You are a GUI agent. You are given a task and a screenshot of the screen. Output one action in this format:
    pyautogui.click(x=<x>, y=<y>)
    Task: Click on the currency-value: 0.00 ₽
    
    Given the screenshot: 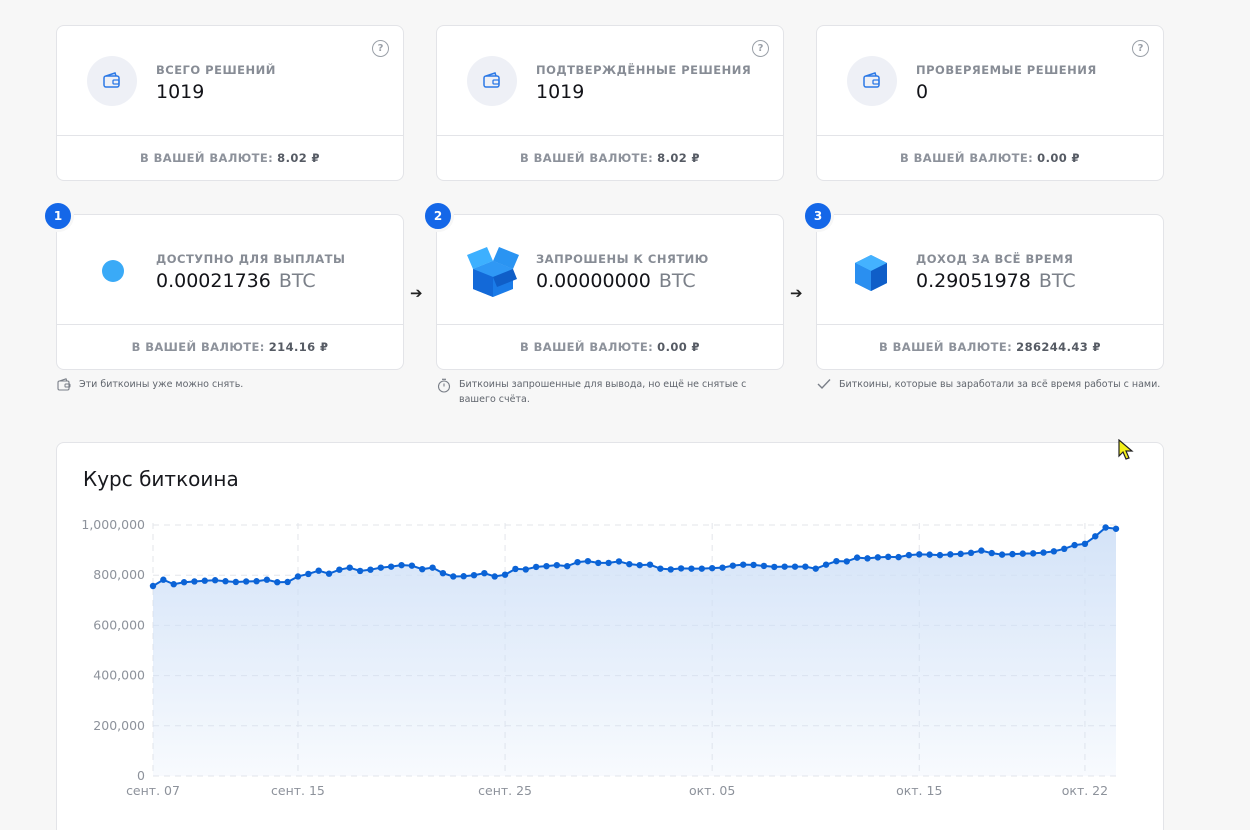 What is the action you would take?
    pyautogui.click(x=678, y=347)
    